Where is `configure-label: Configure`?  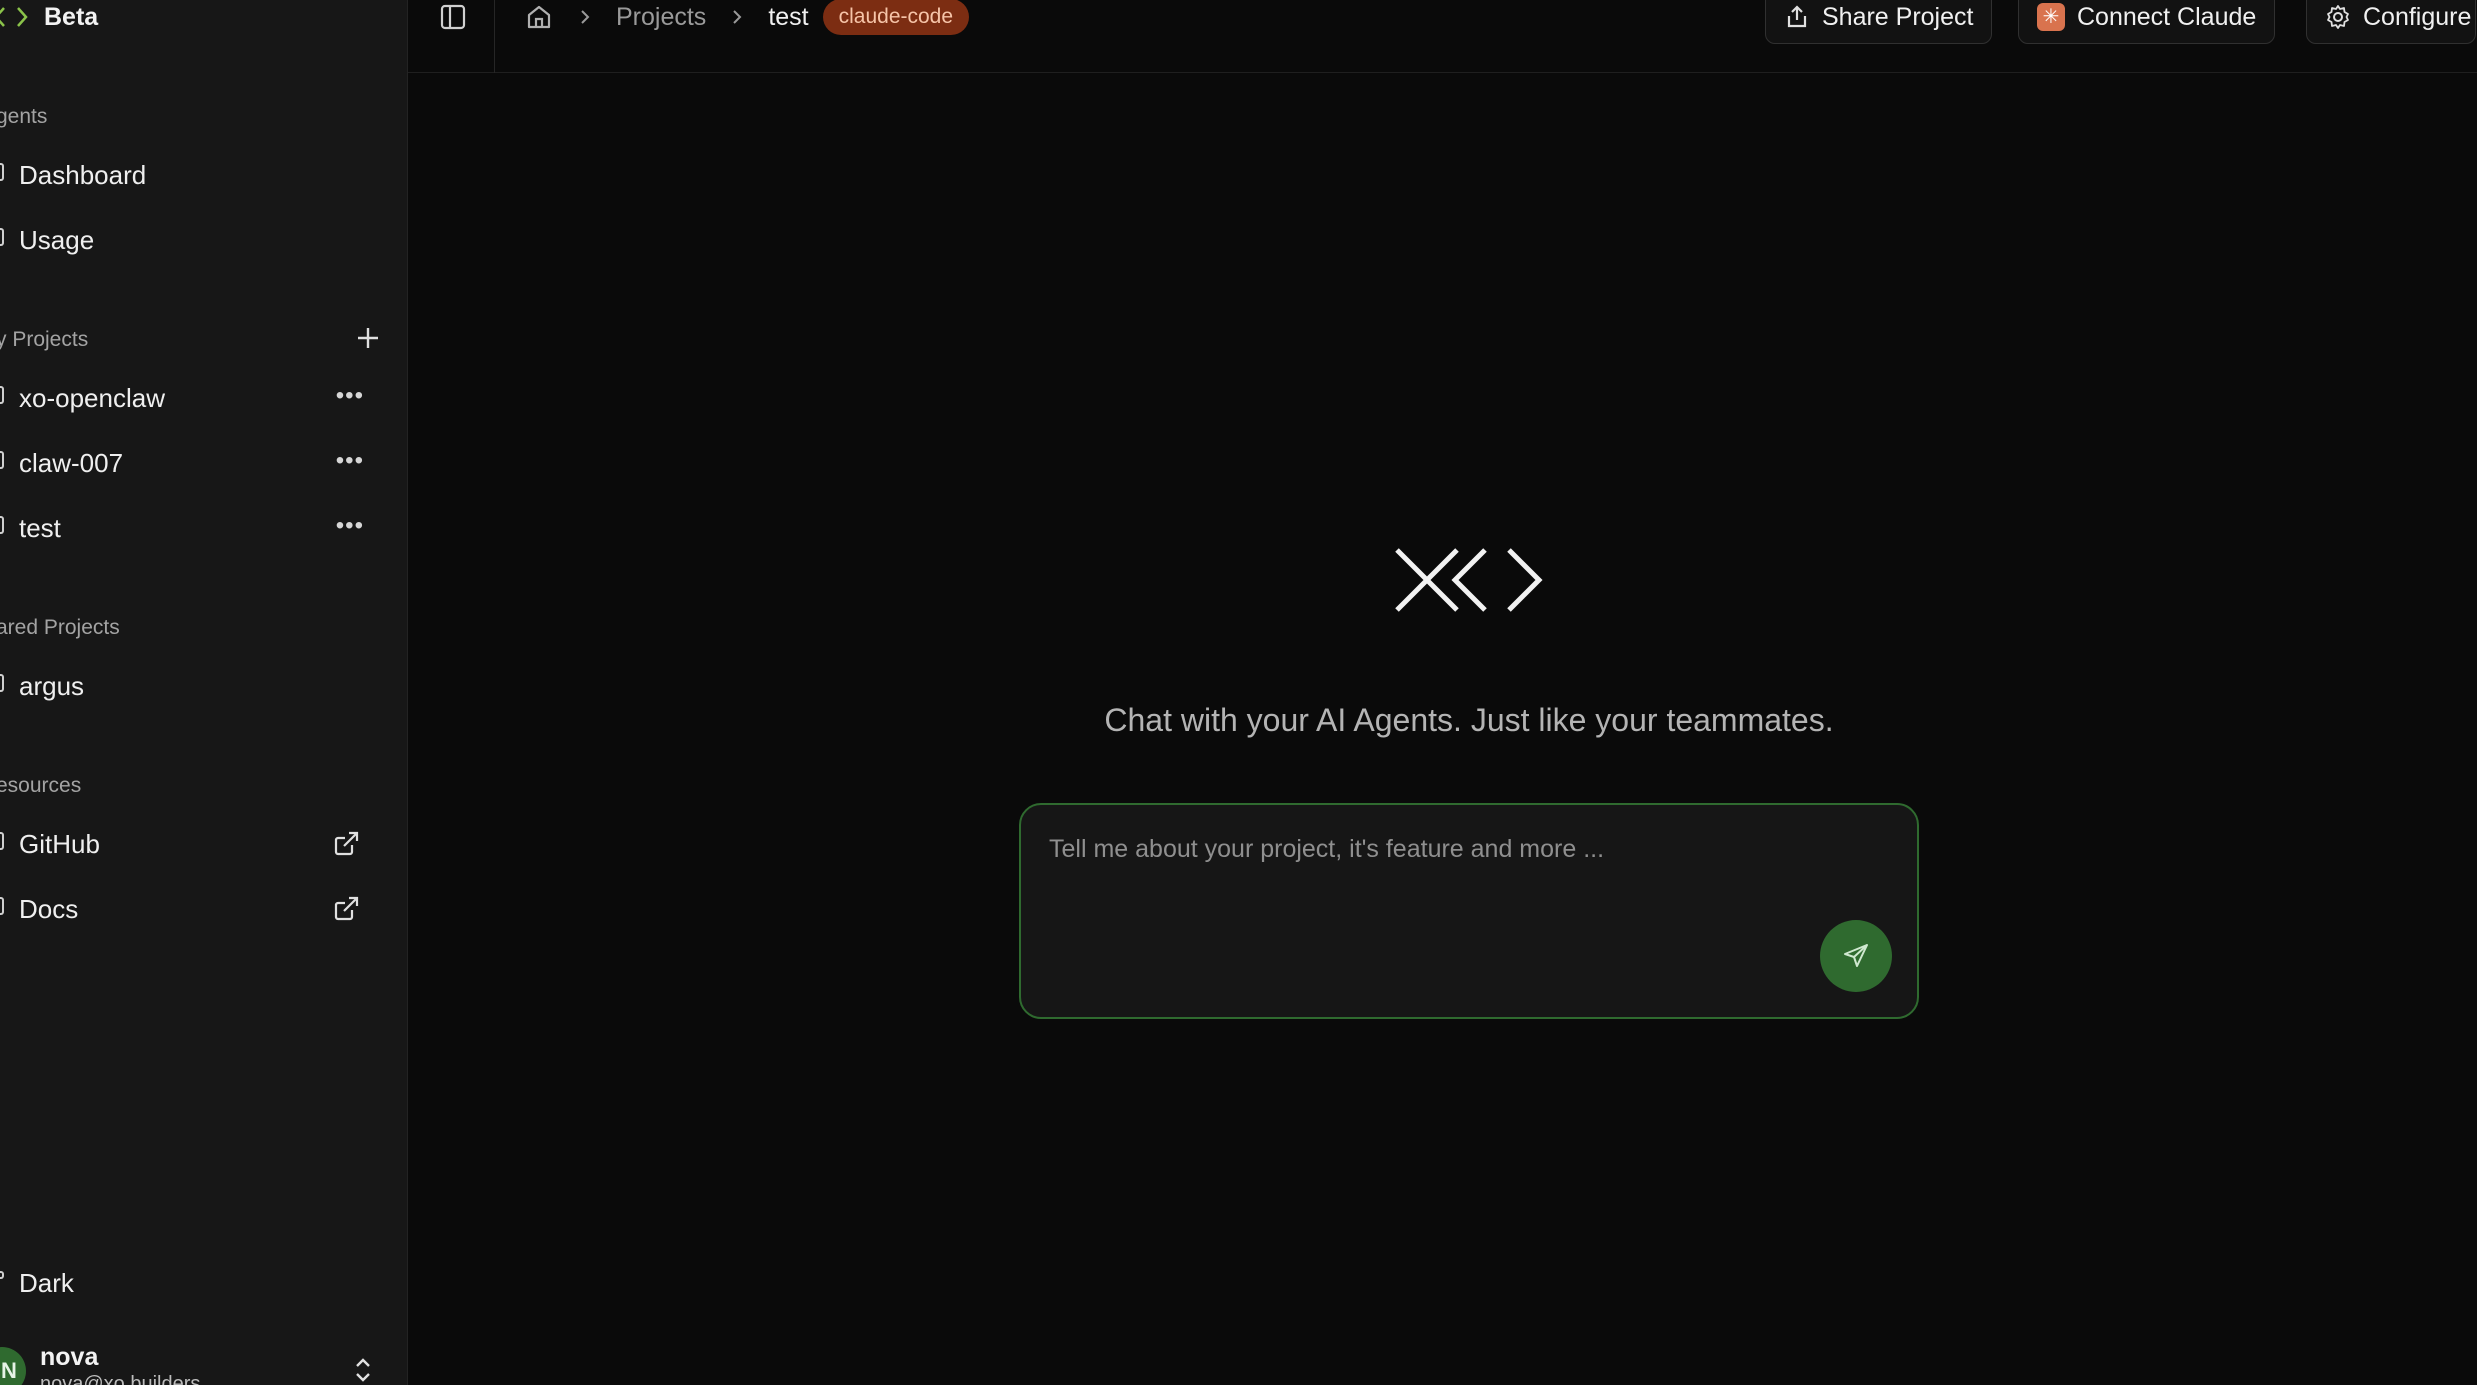
configure-label: Configure is located at coordinates (2417, 16).